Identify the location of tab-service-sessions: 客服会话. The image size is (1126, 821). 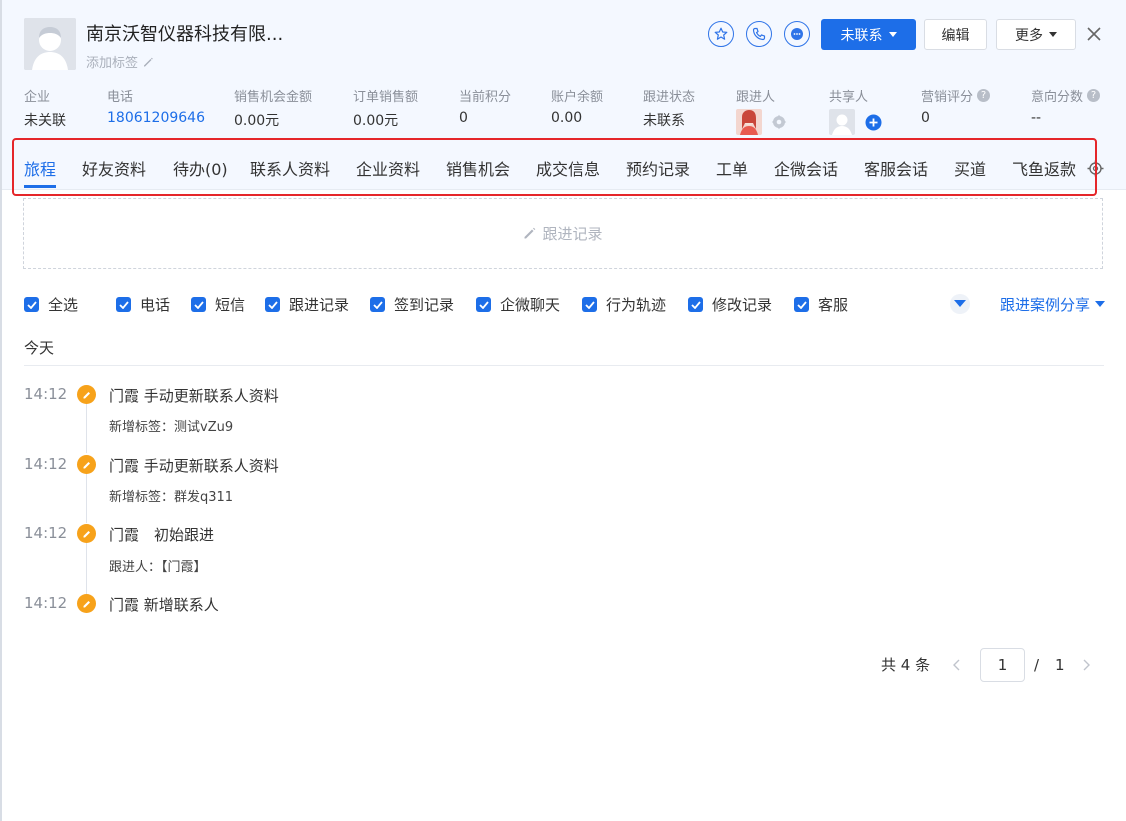
(896, 168).